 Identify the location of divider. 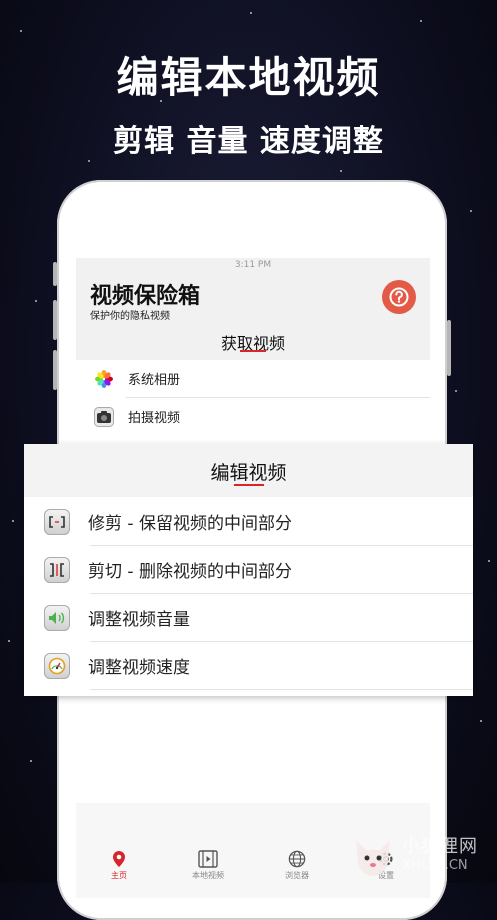
(281, 689).